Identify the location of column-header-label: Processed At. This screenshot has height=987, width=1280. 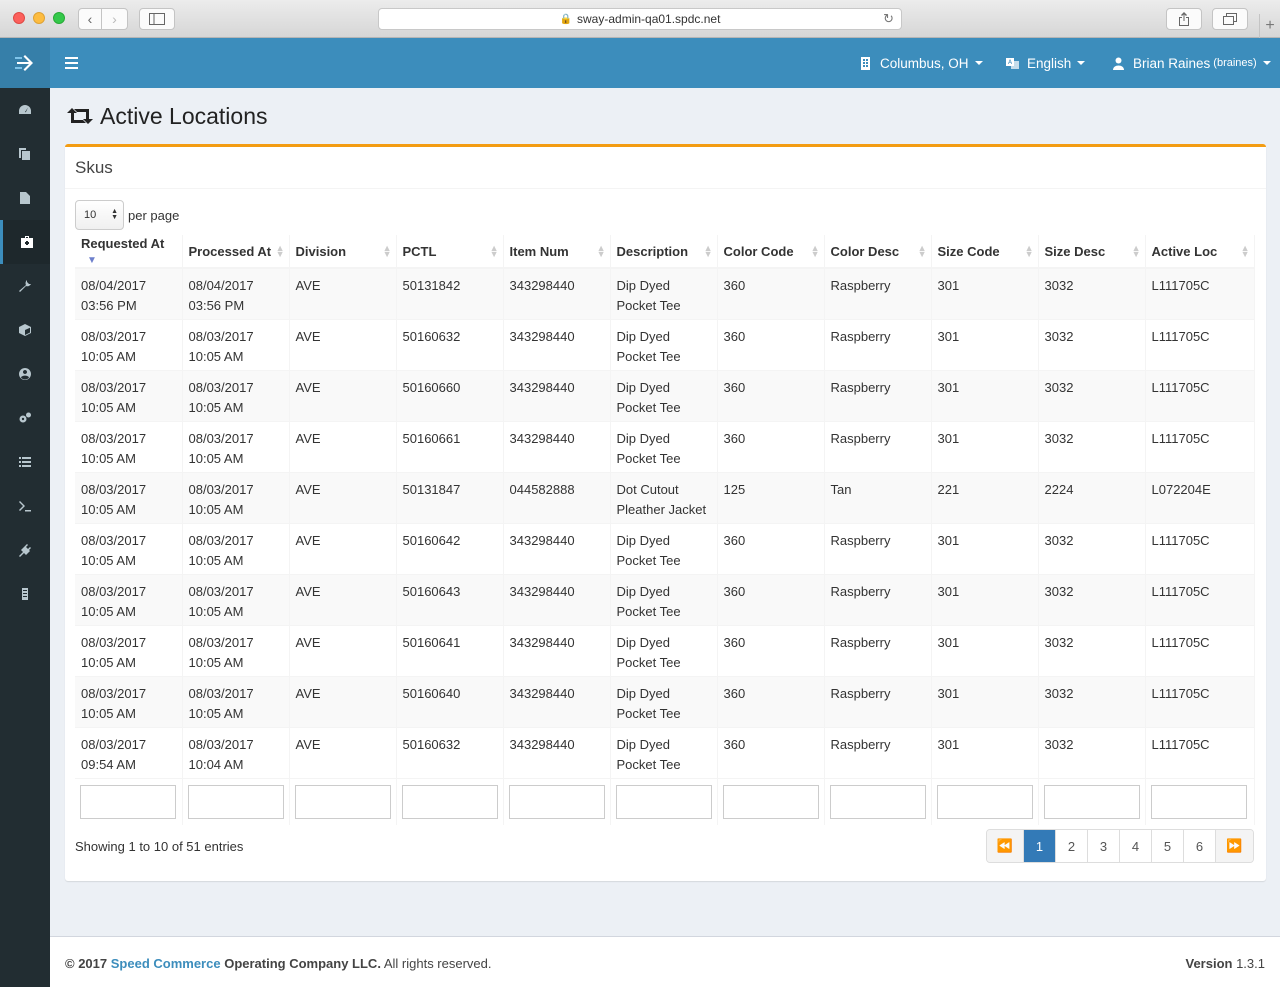
(230, 251).